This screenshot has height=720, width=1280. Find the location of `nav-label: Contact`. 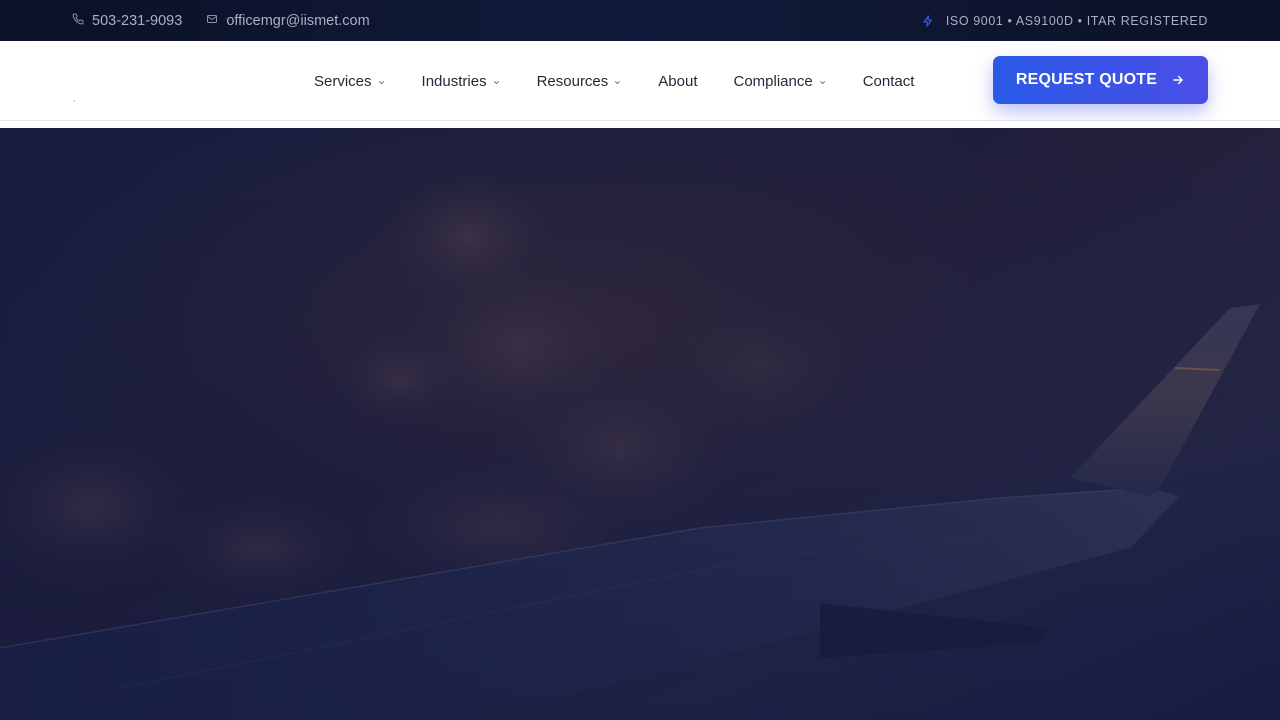

nav-label: Contact is located at coordinates (888, 81).